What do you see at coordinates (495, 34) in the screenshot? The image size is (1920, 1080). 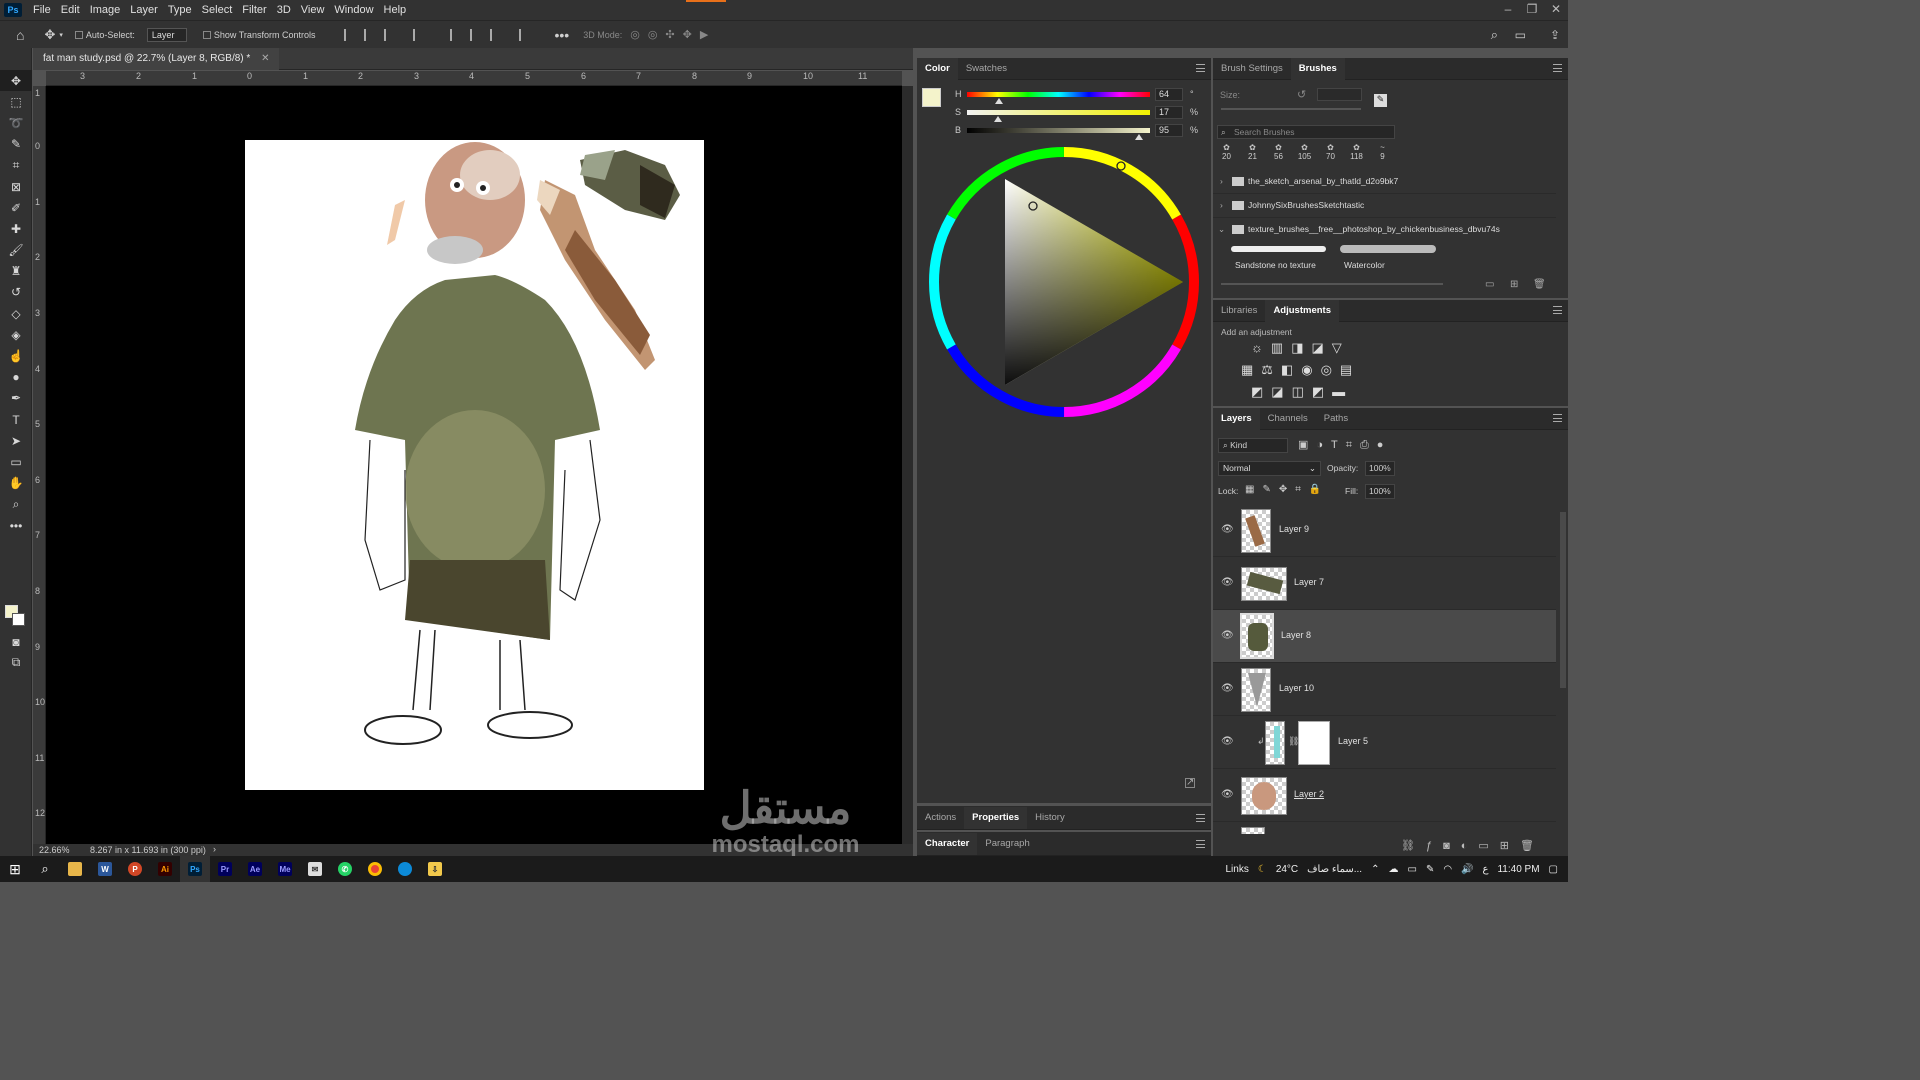 I see `align-bottom-icon` at bounding box center [495, 34].